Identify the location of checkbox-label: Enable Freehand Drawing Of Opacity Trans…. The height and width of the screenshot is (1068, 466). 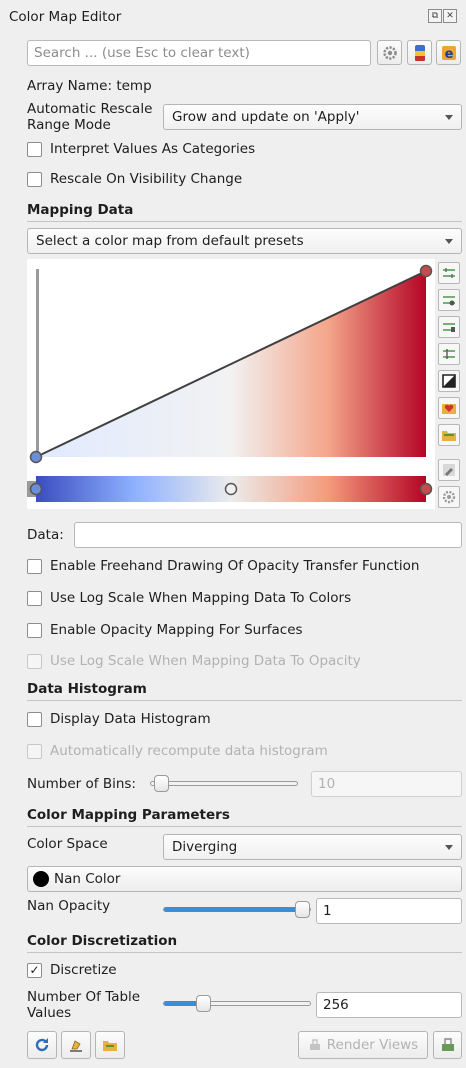
(235, 566).